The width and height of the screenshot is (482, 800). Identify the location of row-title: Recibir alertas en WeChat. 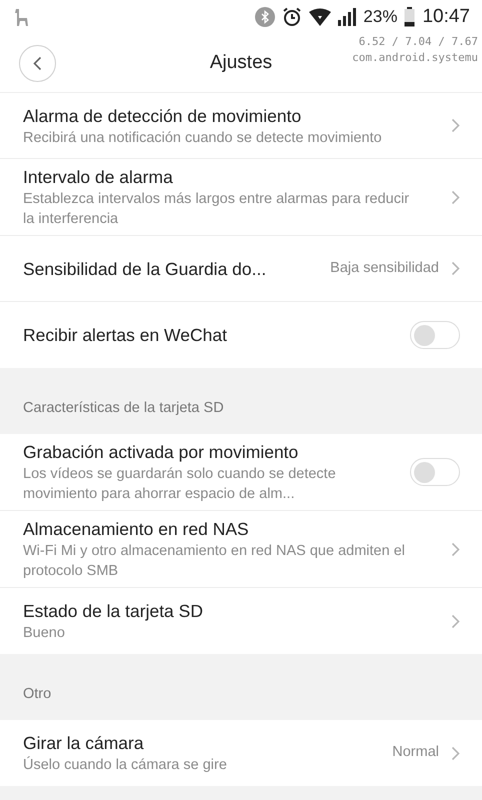
(125, 335).